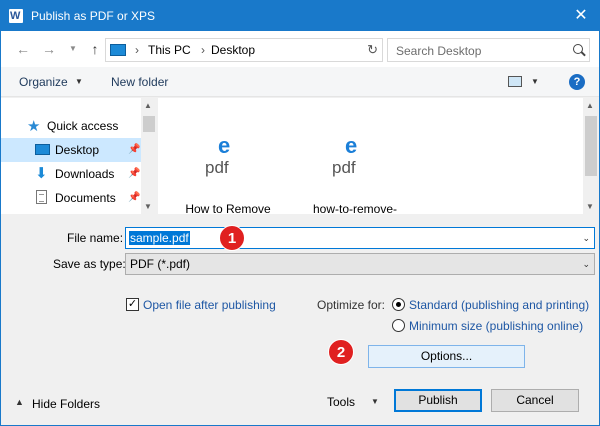 This screenshot has height=426, width=600. I want to click on star-icon: ★, so click(34, 126).